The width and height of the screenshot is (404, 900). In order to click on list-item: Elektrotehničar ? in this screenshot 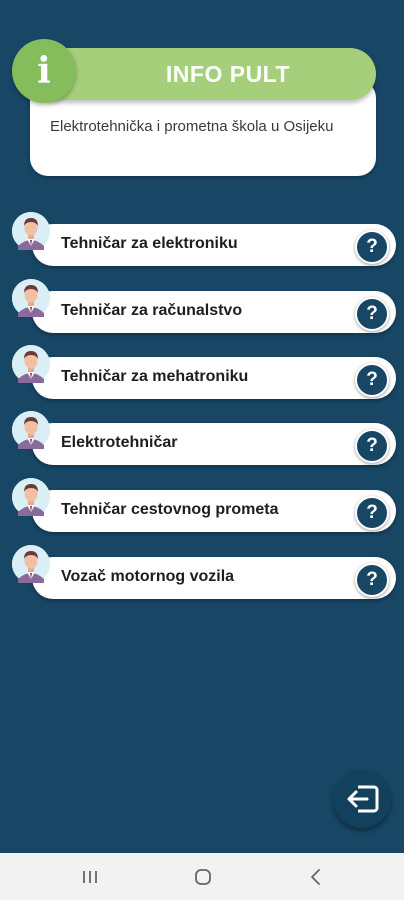, I will do `click(204, 438)`.